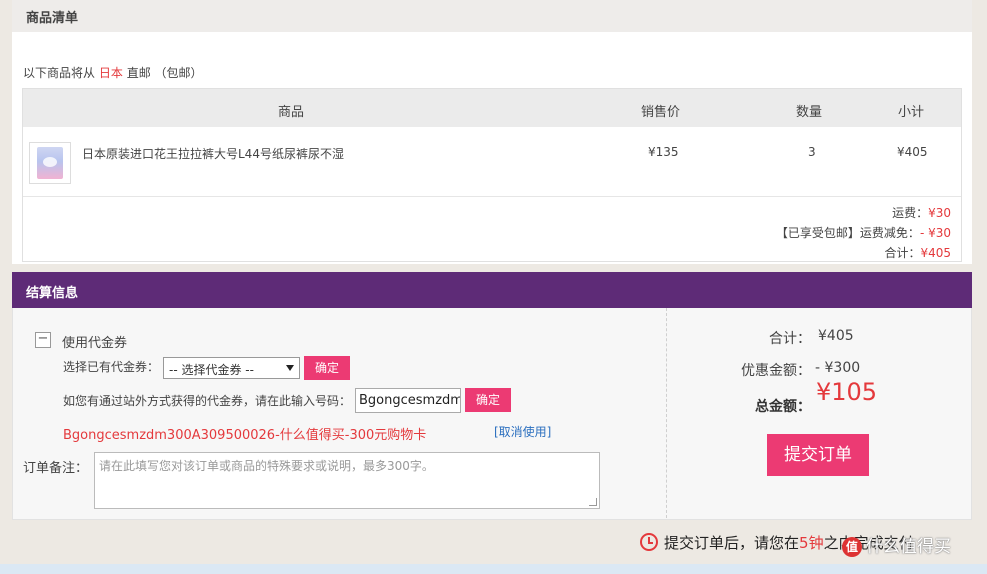 Image resolution: width=987 pixels, height=574 pixels. I want to click on notice-text-mid: 钟, so click(816, 543).